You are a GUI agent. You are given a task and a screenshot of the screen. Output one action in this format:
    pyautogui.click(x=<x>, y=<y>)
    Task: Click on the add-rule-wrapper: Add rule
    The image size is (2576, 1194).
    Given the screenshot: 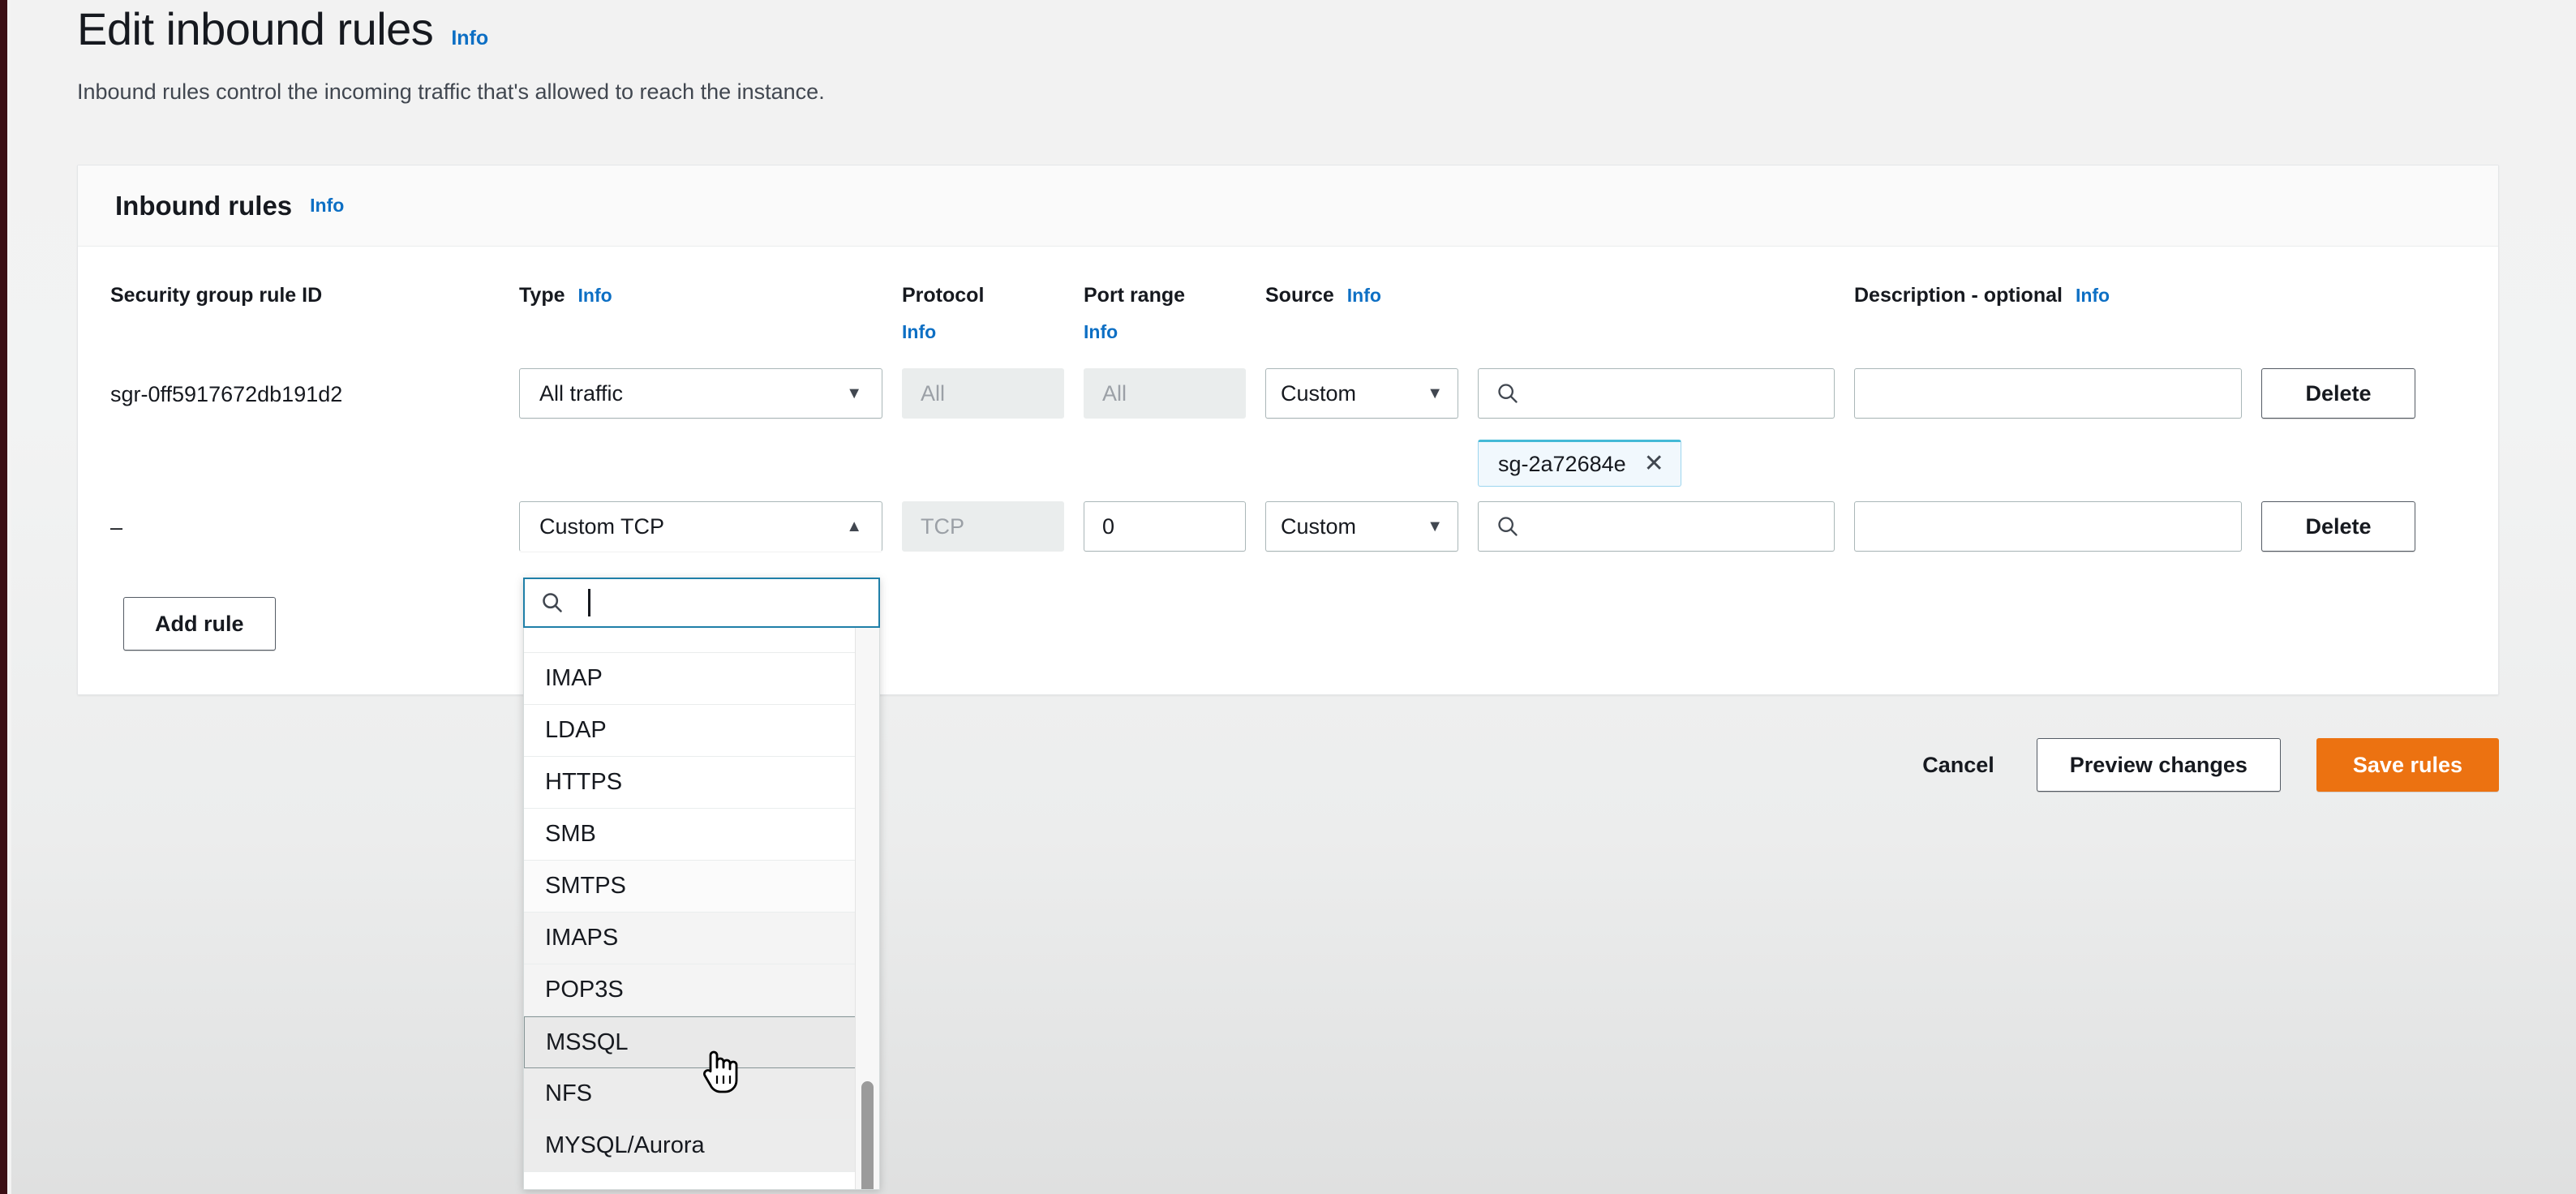 What is the action you would take?
    pyautogui.click(x=1288, y=629)
    